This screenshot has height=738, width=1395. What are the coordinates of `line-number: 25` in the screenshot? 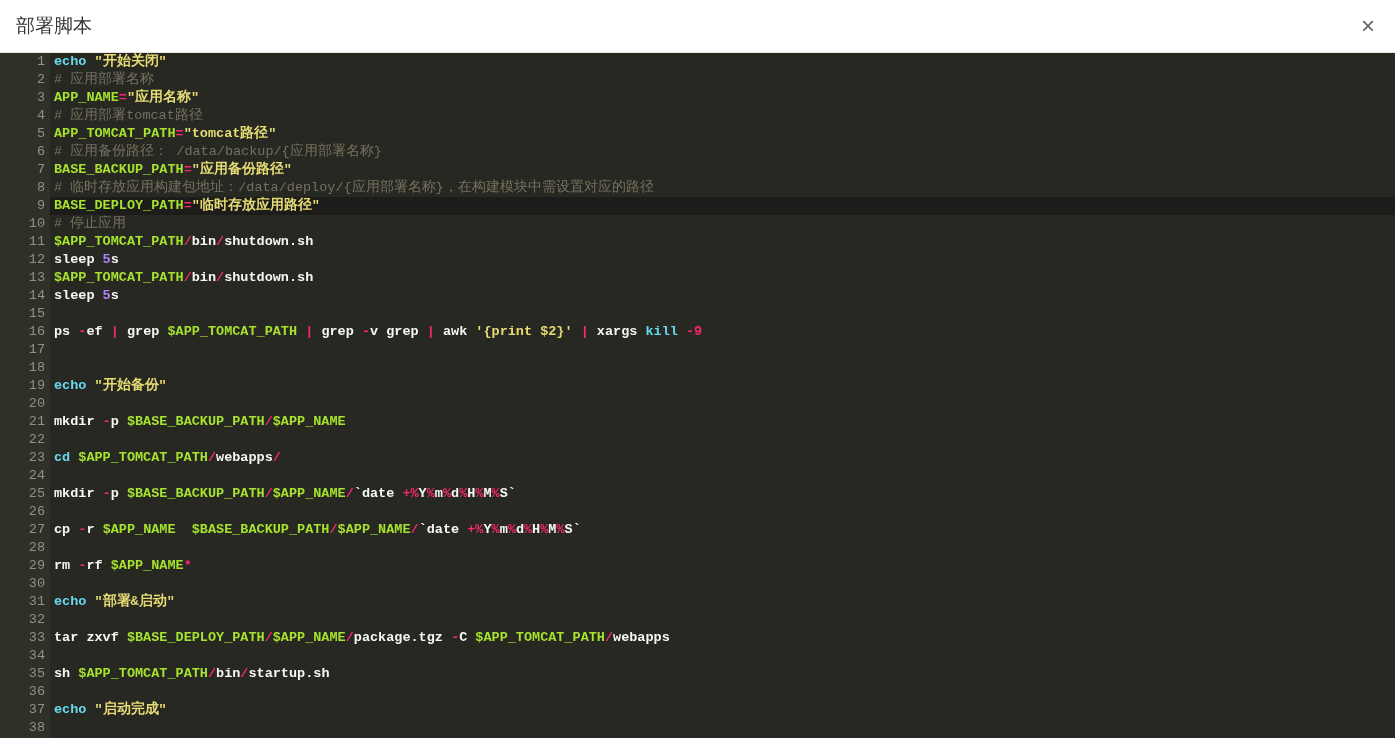 It's located at (36, 493).